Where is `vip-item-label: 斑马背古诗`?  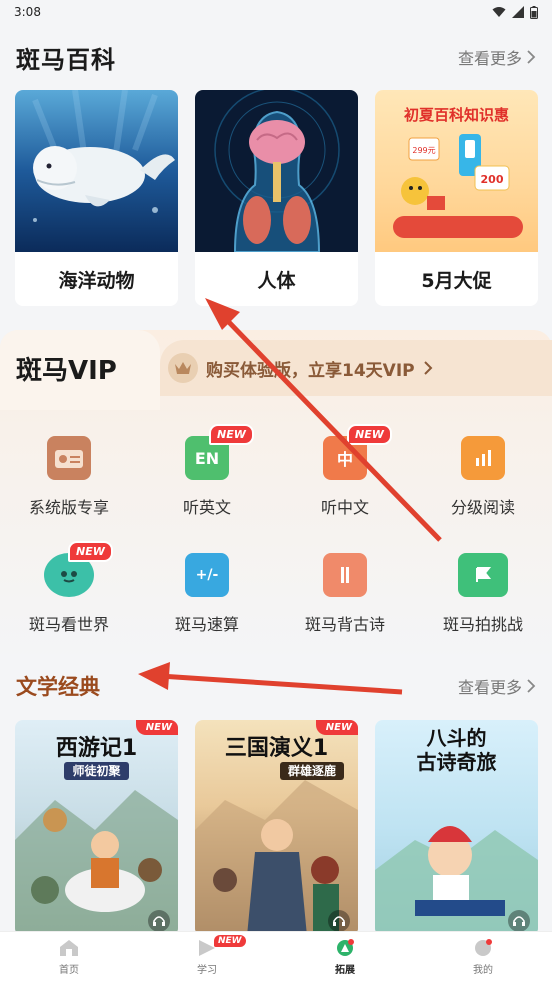 vip-item-label: 斑马背古诗 is located at coordinates (344, 624).